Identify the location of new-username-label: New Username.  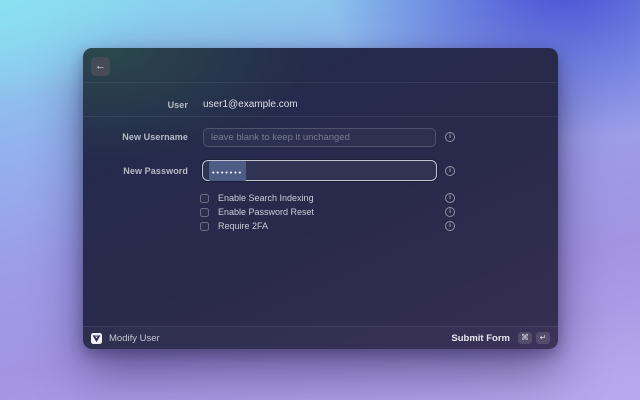
(155, 137).